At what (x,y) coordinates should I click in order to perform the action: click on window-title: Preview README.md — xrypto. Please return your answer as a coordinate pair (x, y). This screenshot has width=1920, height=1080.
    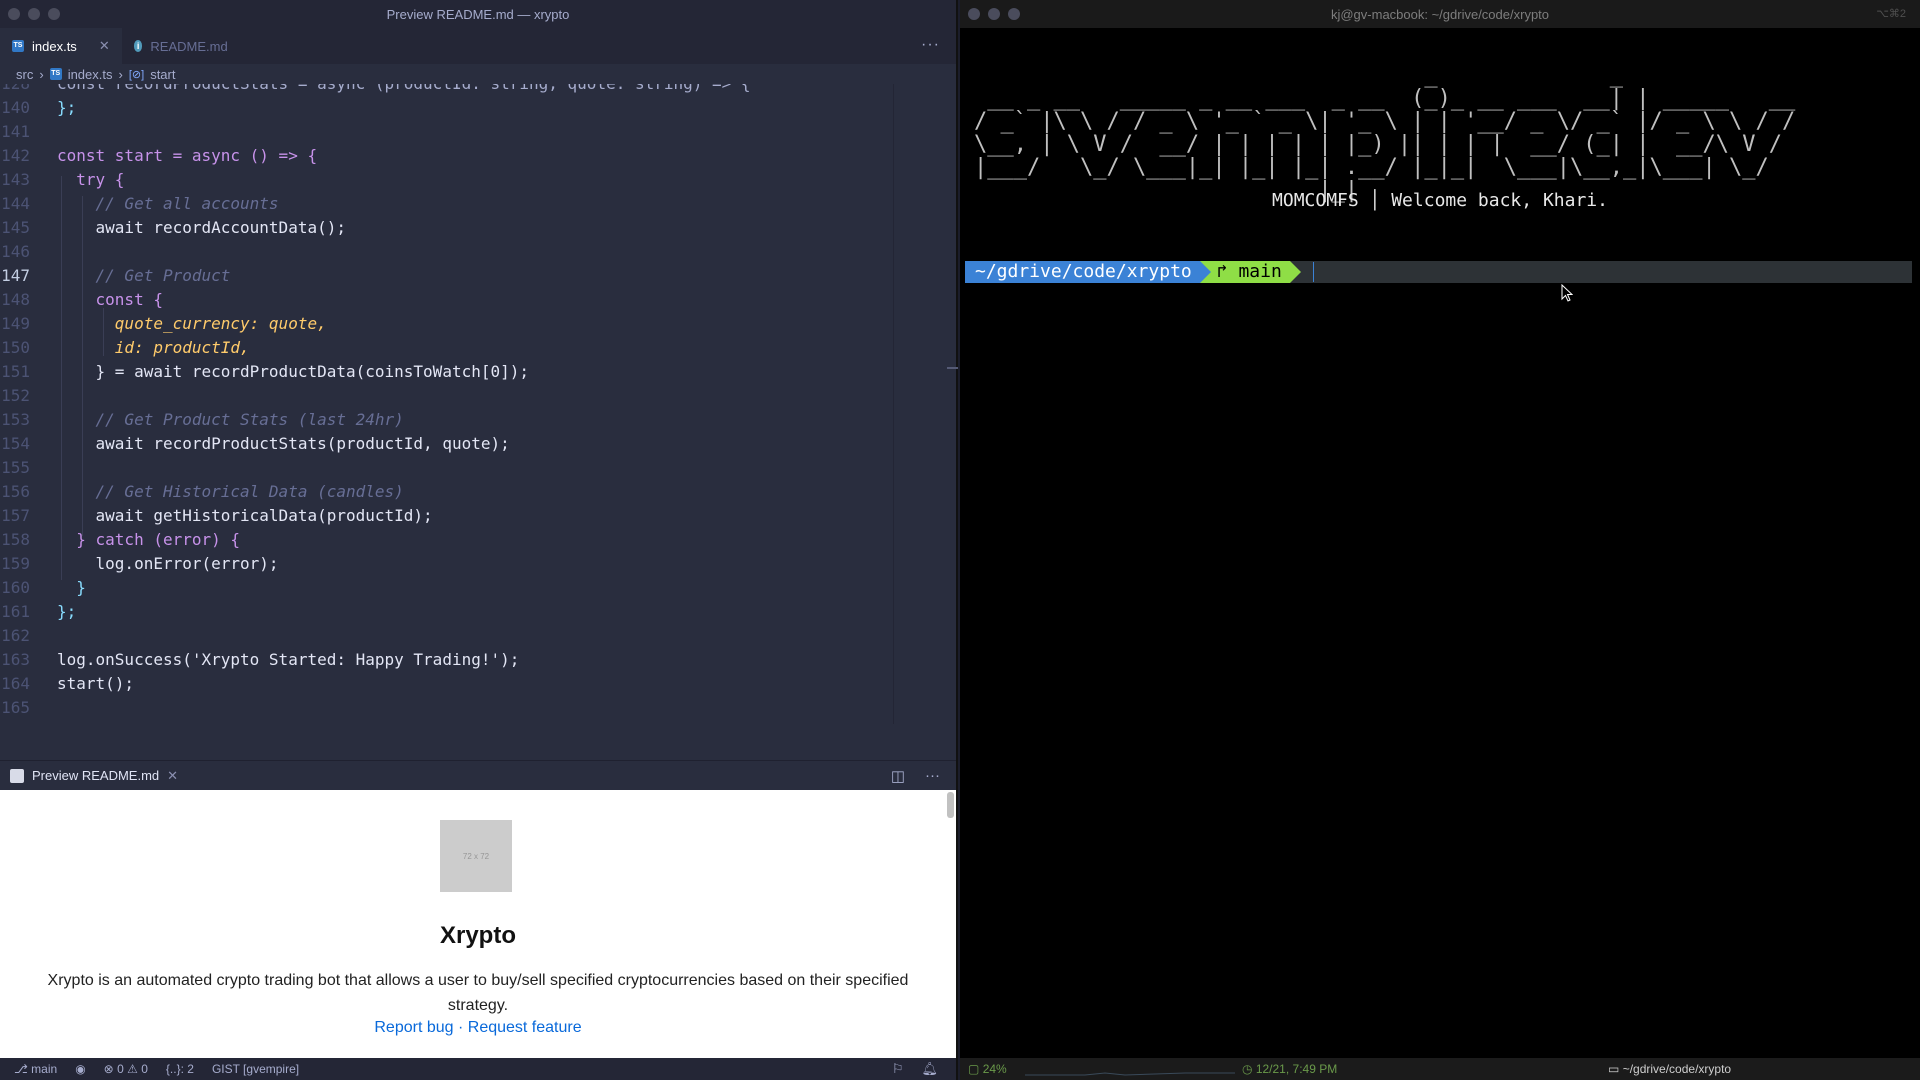
    Looking at the image, I should click on (478, 14).